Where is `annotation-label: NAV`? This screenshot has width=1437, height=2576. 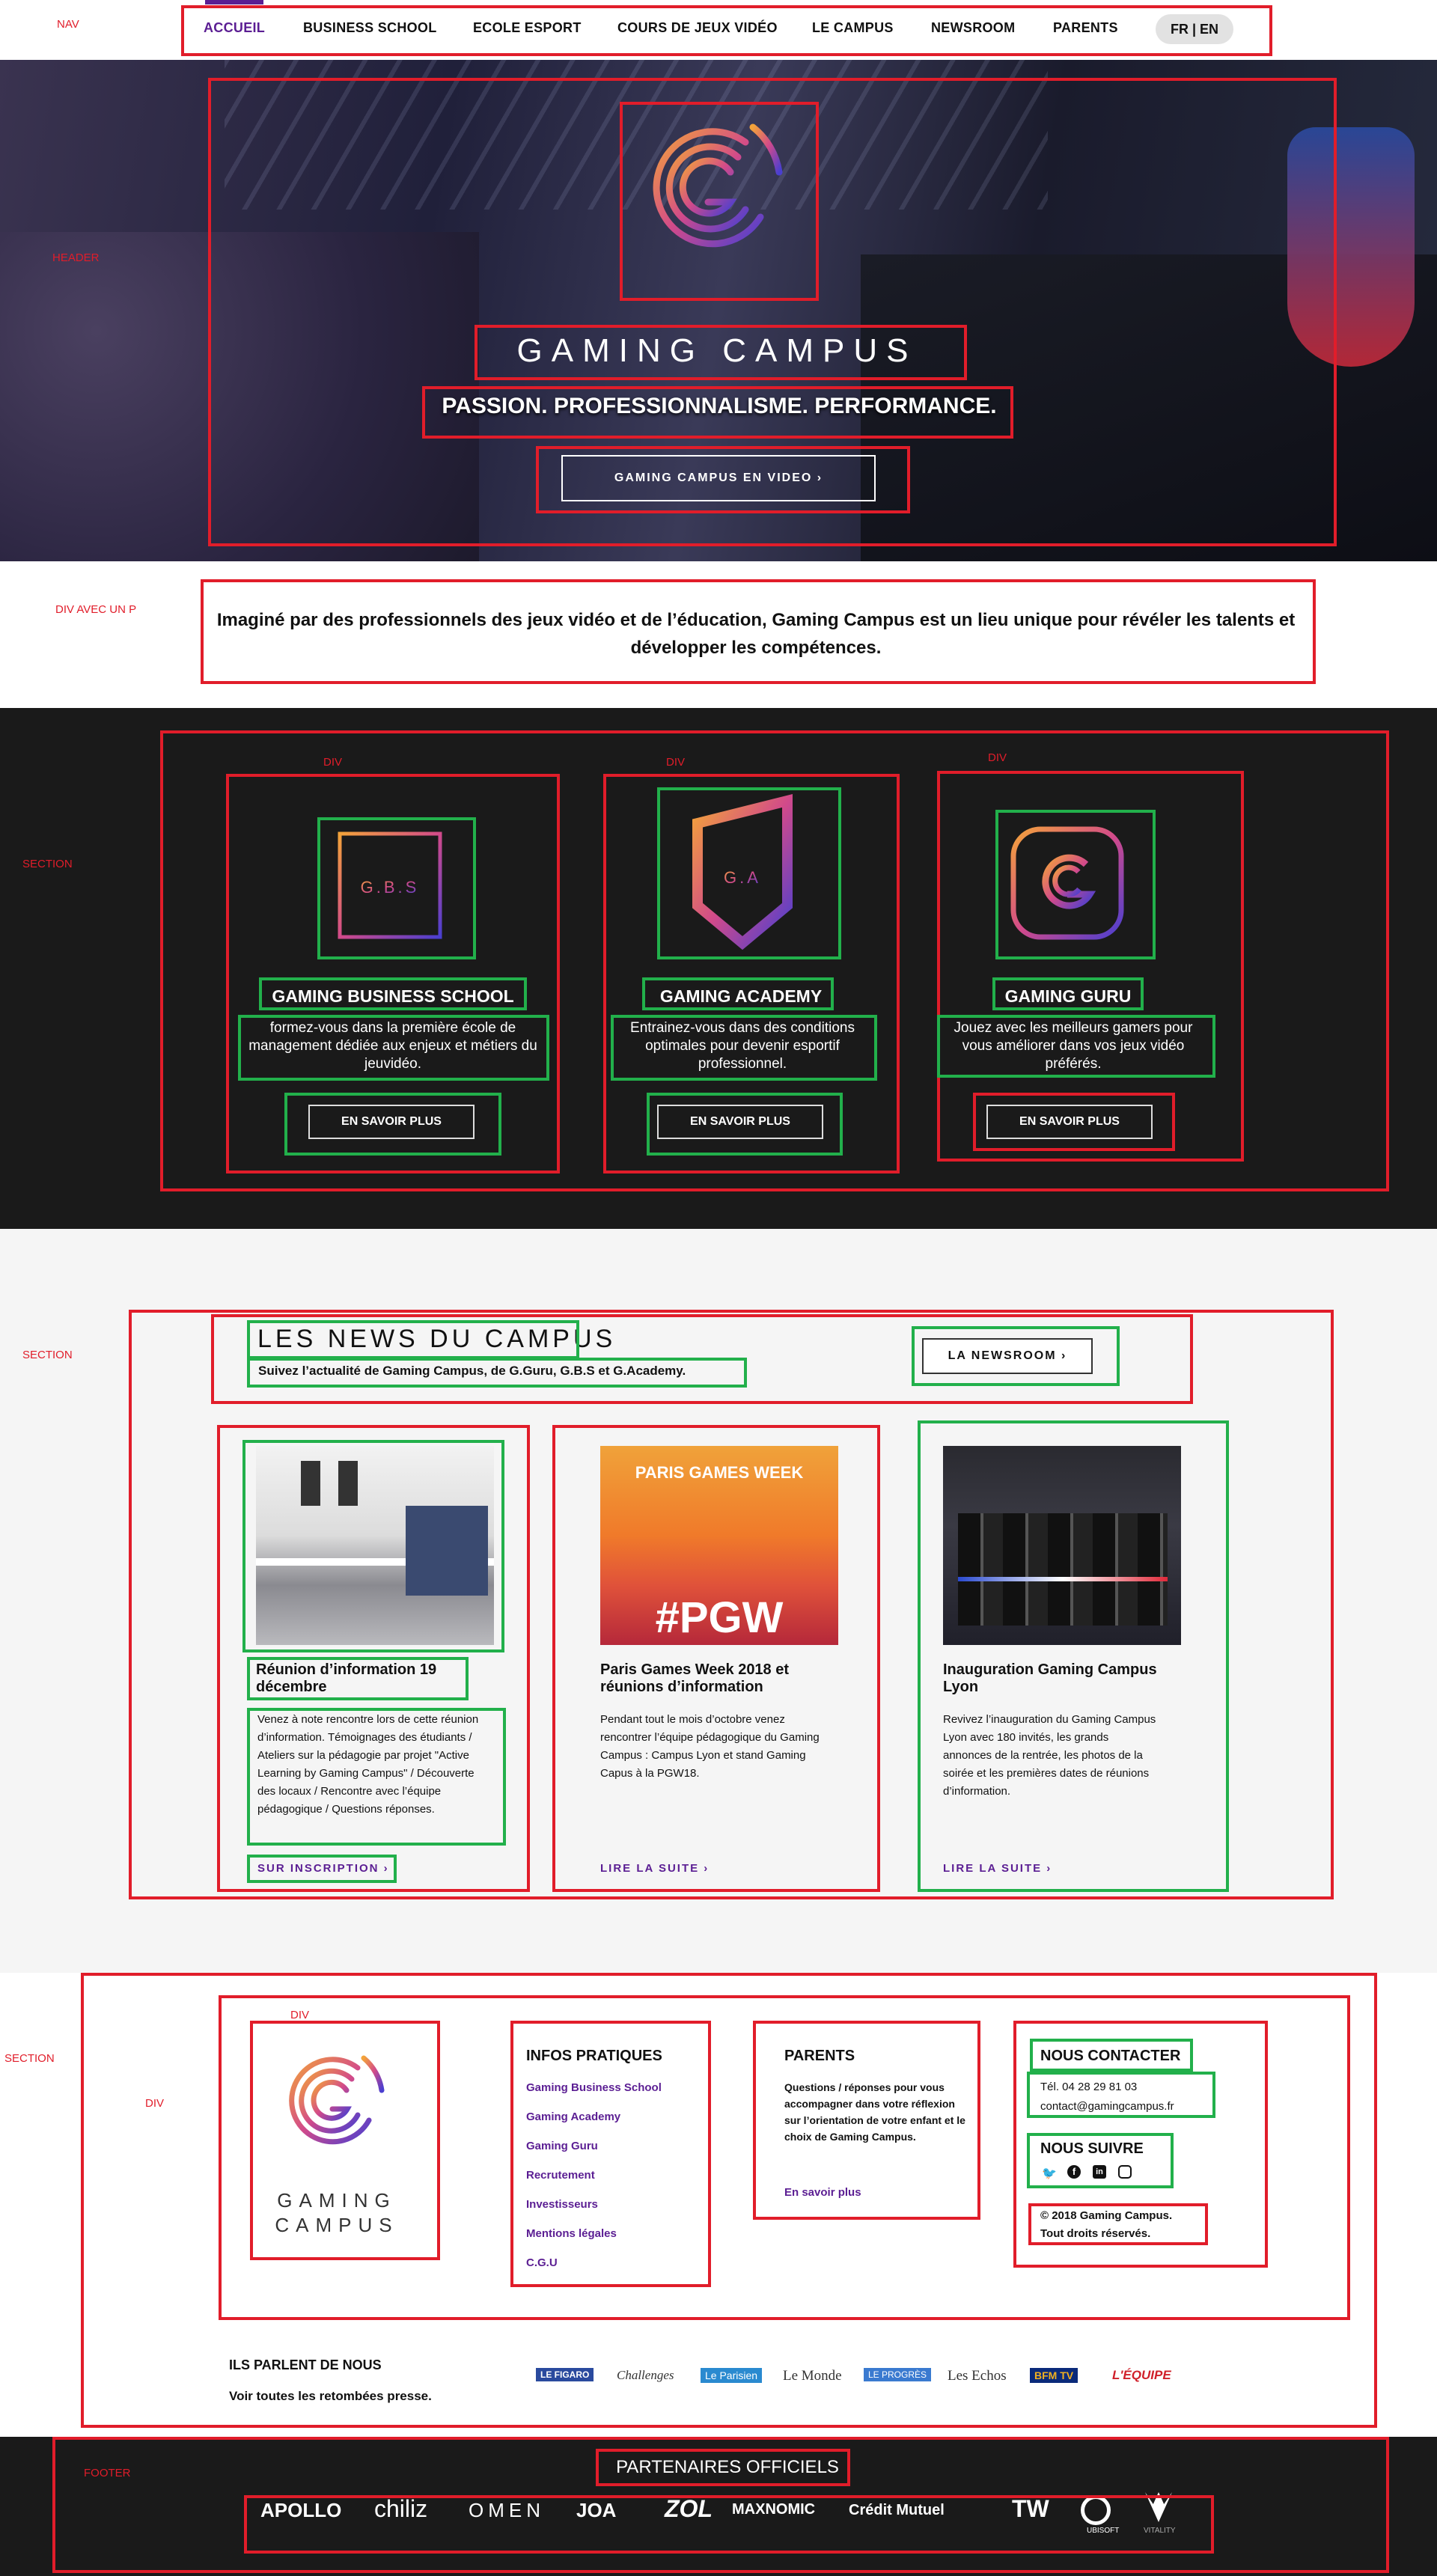
annotation-label: NAV is located at coordinates (68, 24).